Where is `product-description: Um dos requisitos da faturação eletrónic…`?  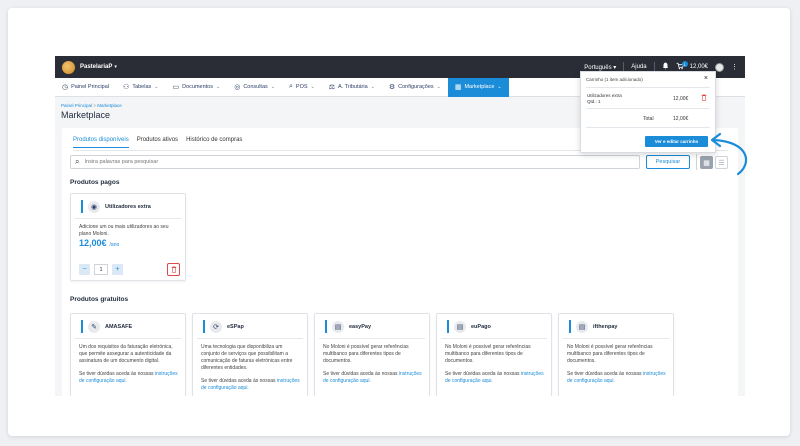 product-description: Um dos requisitos da faturação eletrónic… is located at coordinates (126, 354).